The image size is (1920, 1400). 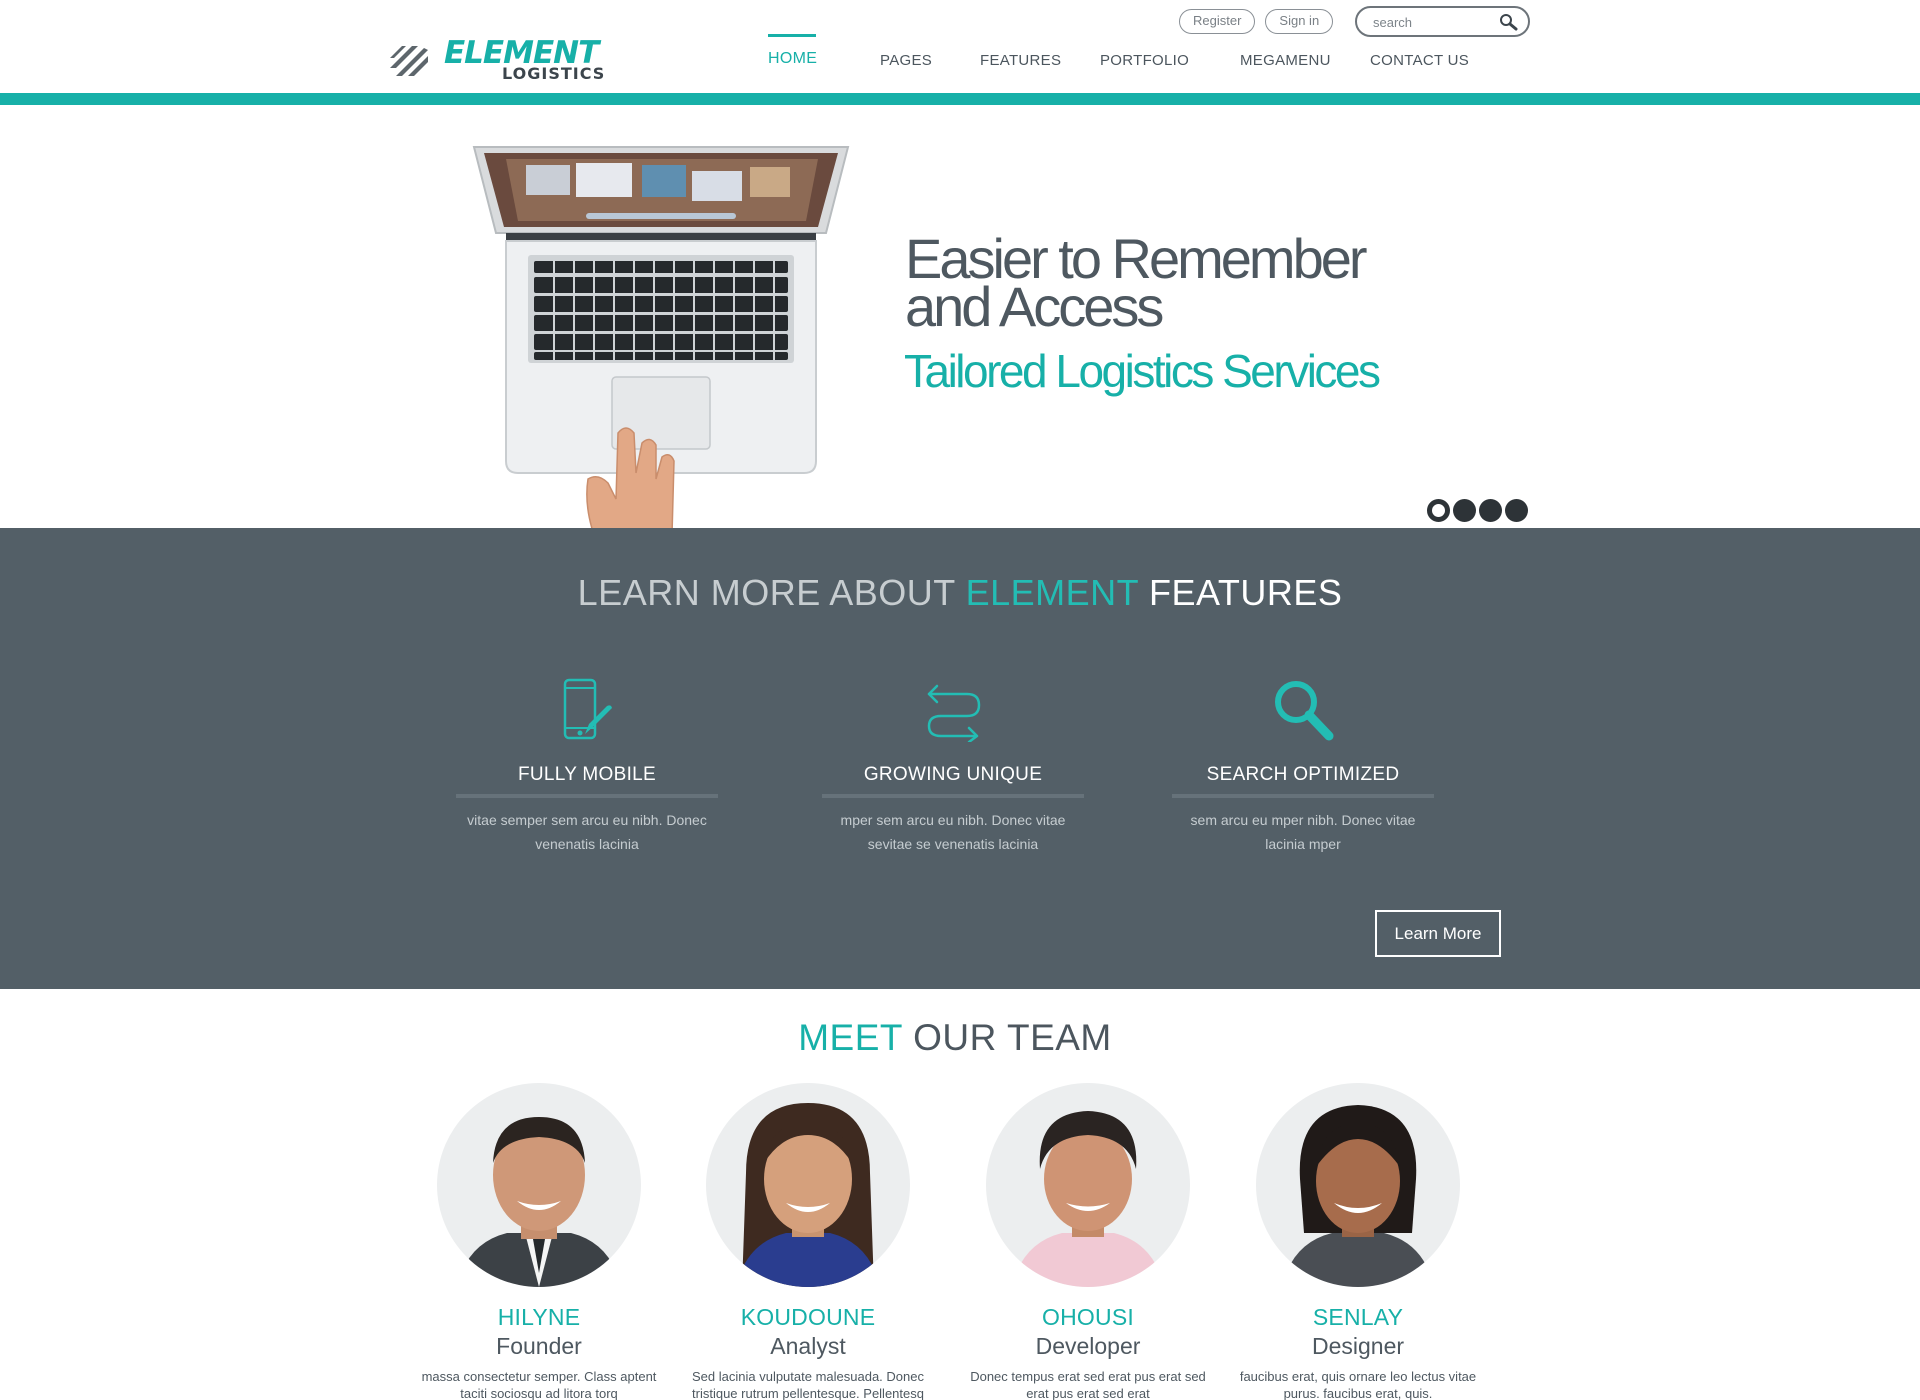 I want to click on nav-home: HOME, so click(x=792, y=59).